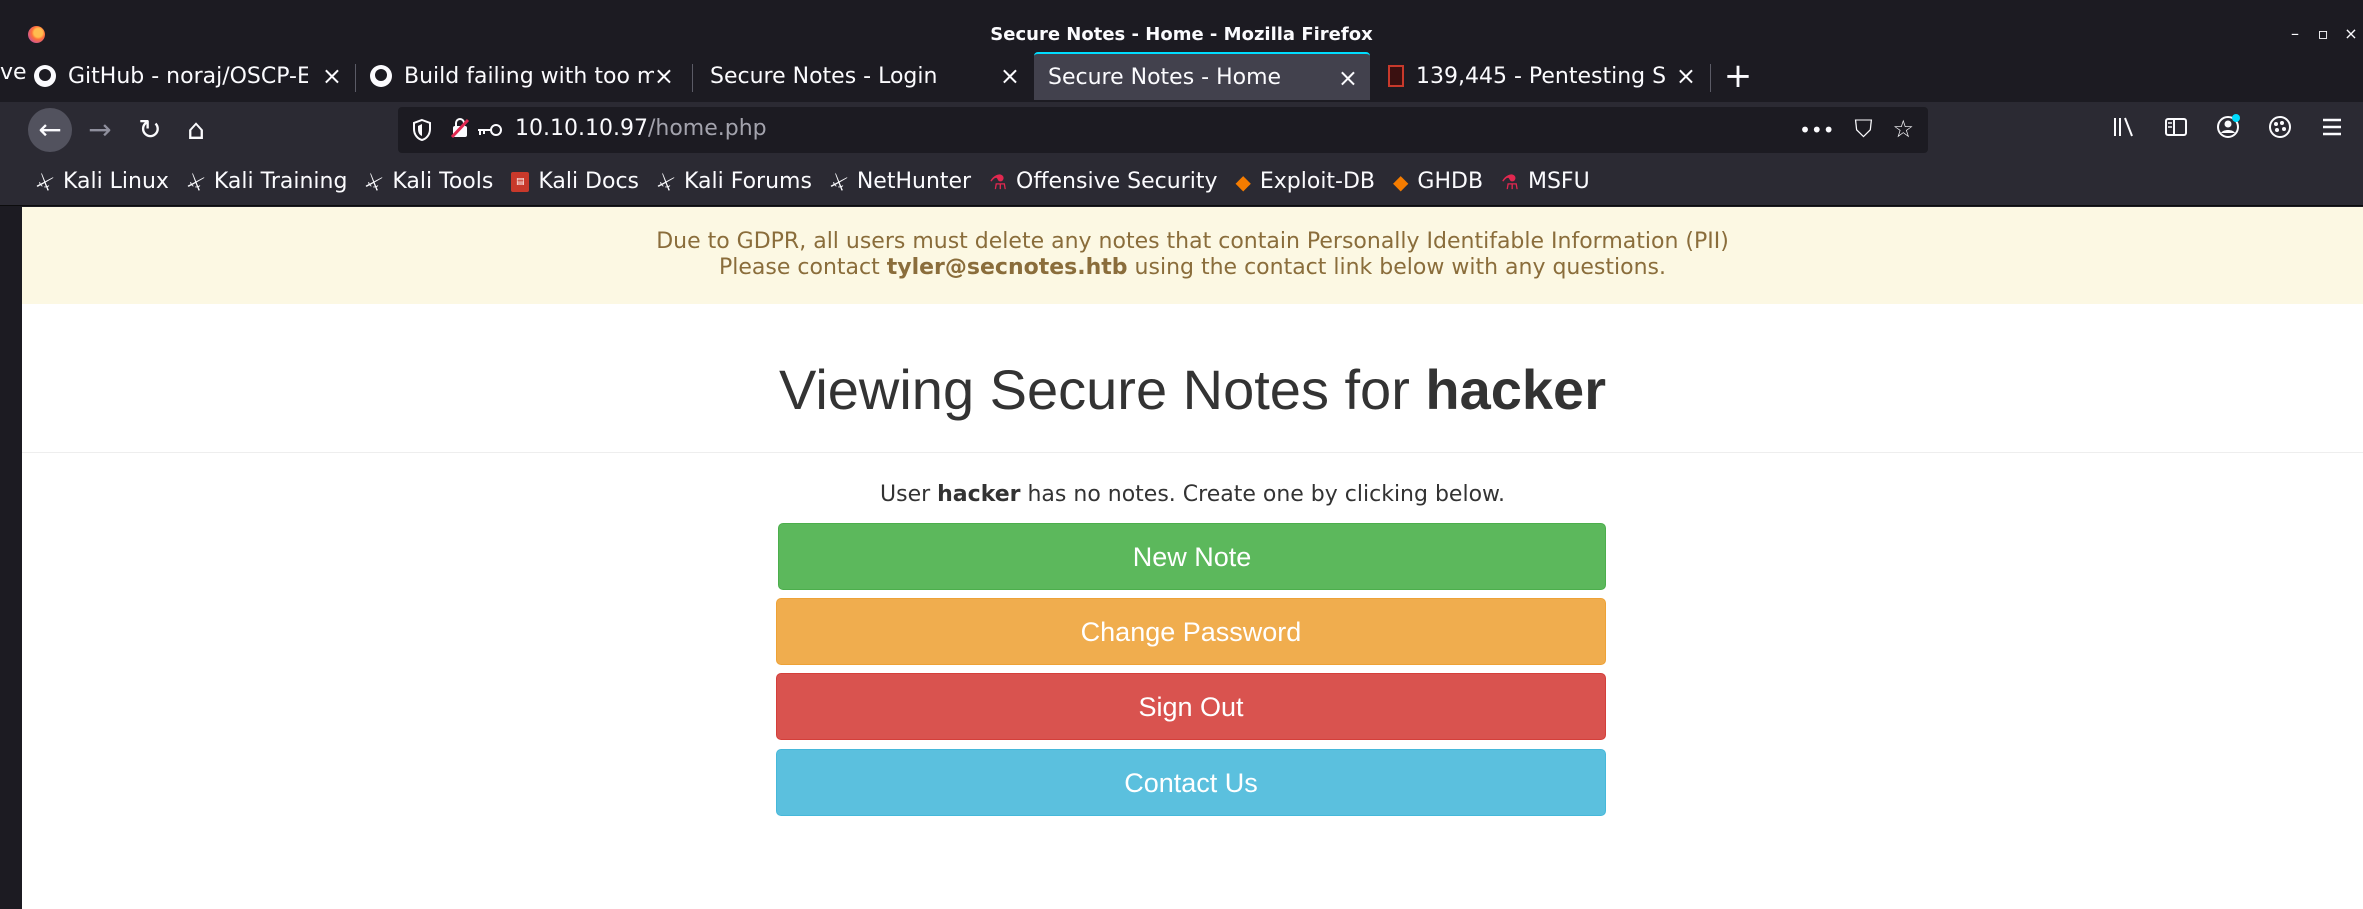  I want to click on bookmark-label: Kali Tools, so click(443, 181).